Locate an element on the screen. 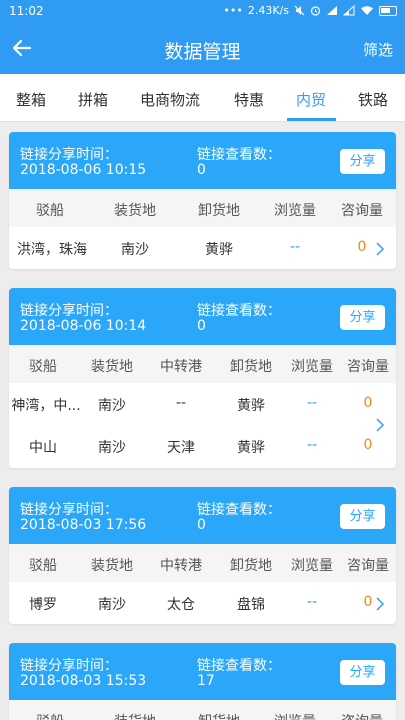 The width and height of the screenshot is (405, 720). table-row: 洪湾，珠海 南沙 黄骅 -- 0 is located at coordinates (202, 248).